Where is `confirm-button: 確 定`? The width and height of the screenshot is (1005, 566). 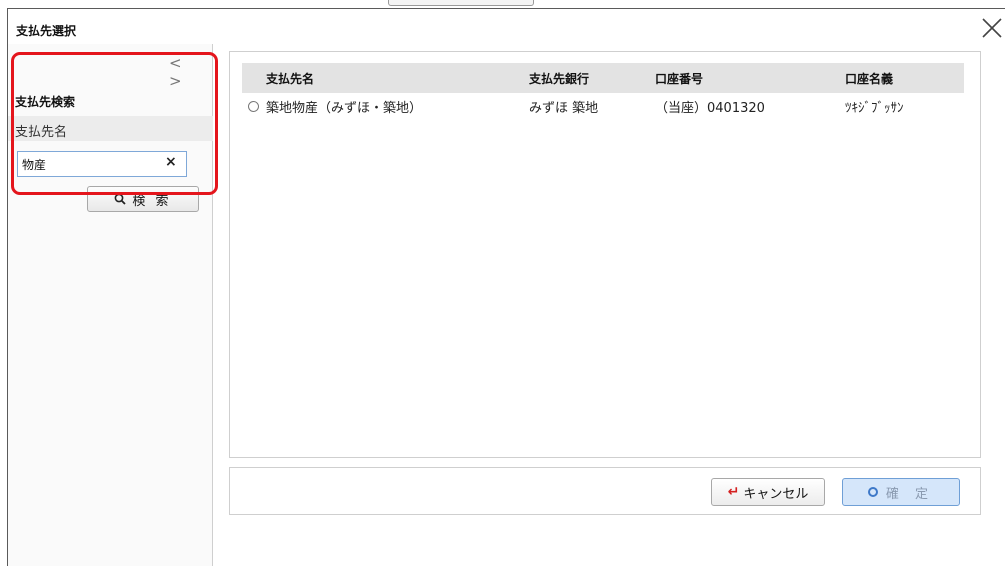 confirm-button: 確 定 is located at coordinates (901, 492).